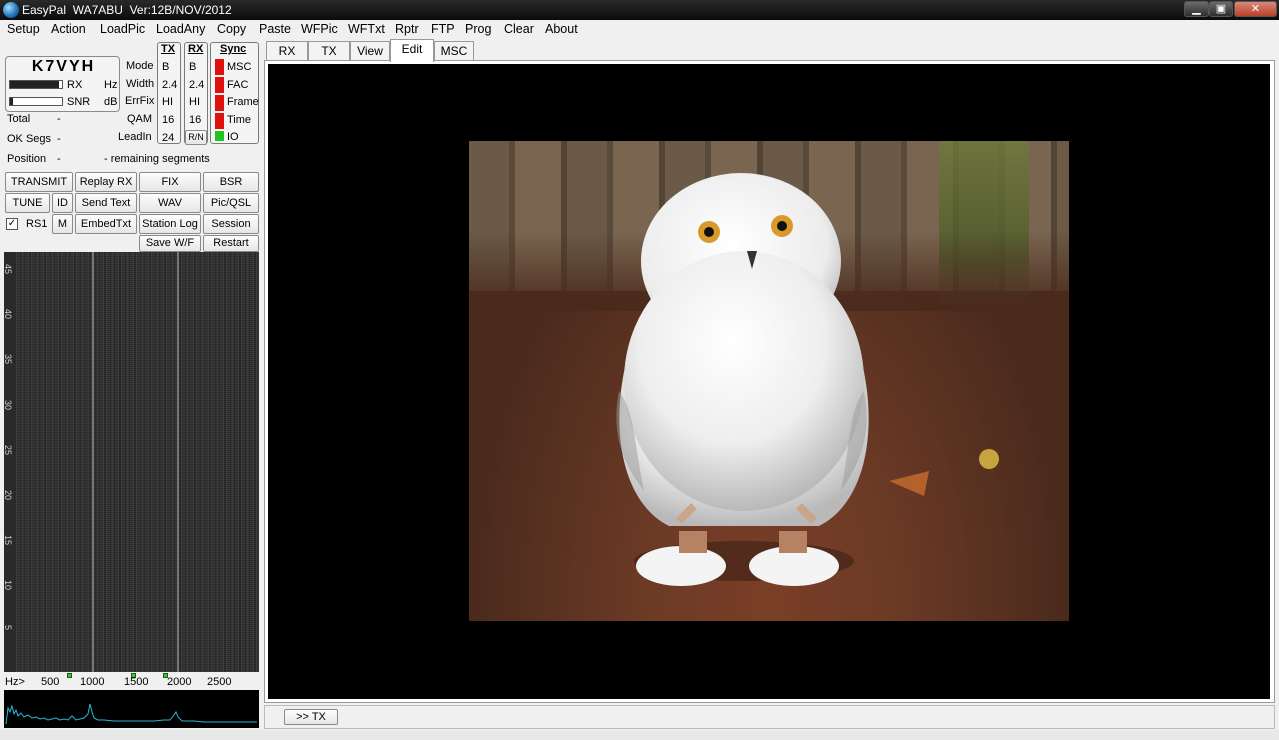  I want to click on position-value: -, so click(59, 159).